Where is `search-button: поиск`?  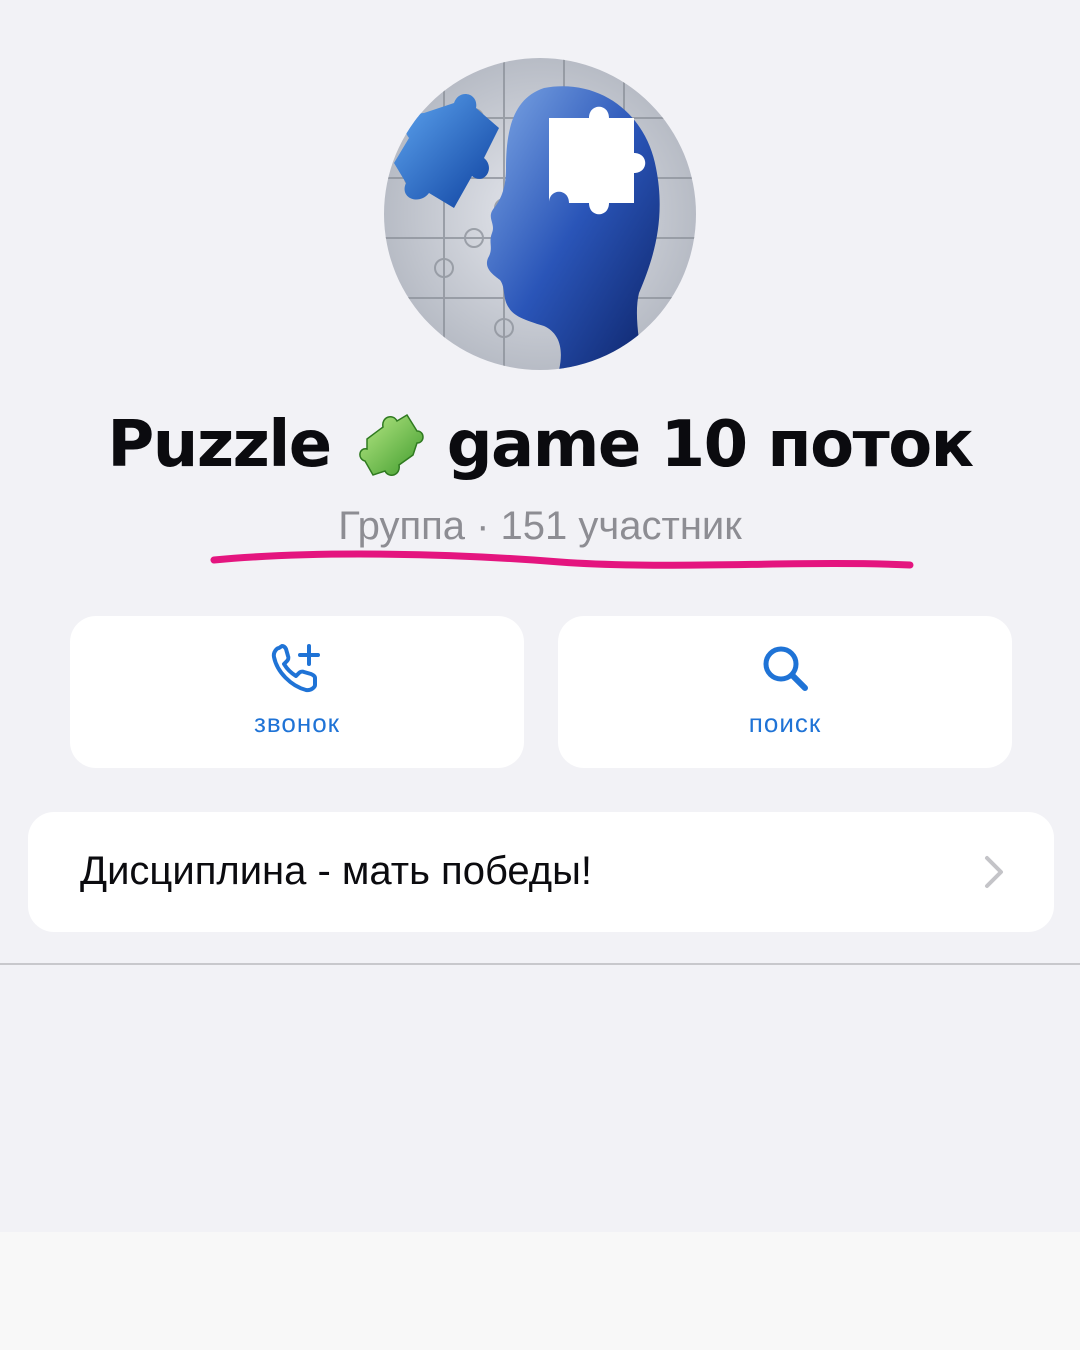 search-button: поиск is located at coordinates (785, 692).